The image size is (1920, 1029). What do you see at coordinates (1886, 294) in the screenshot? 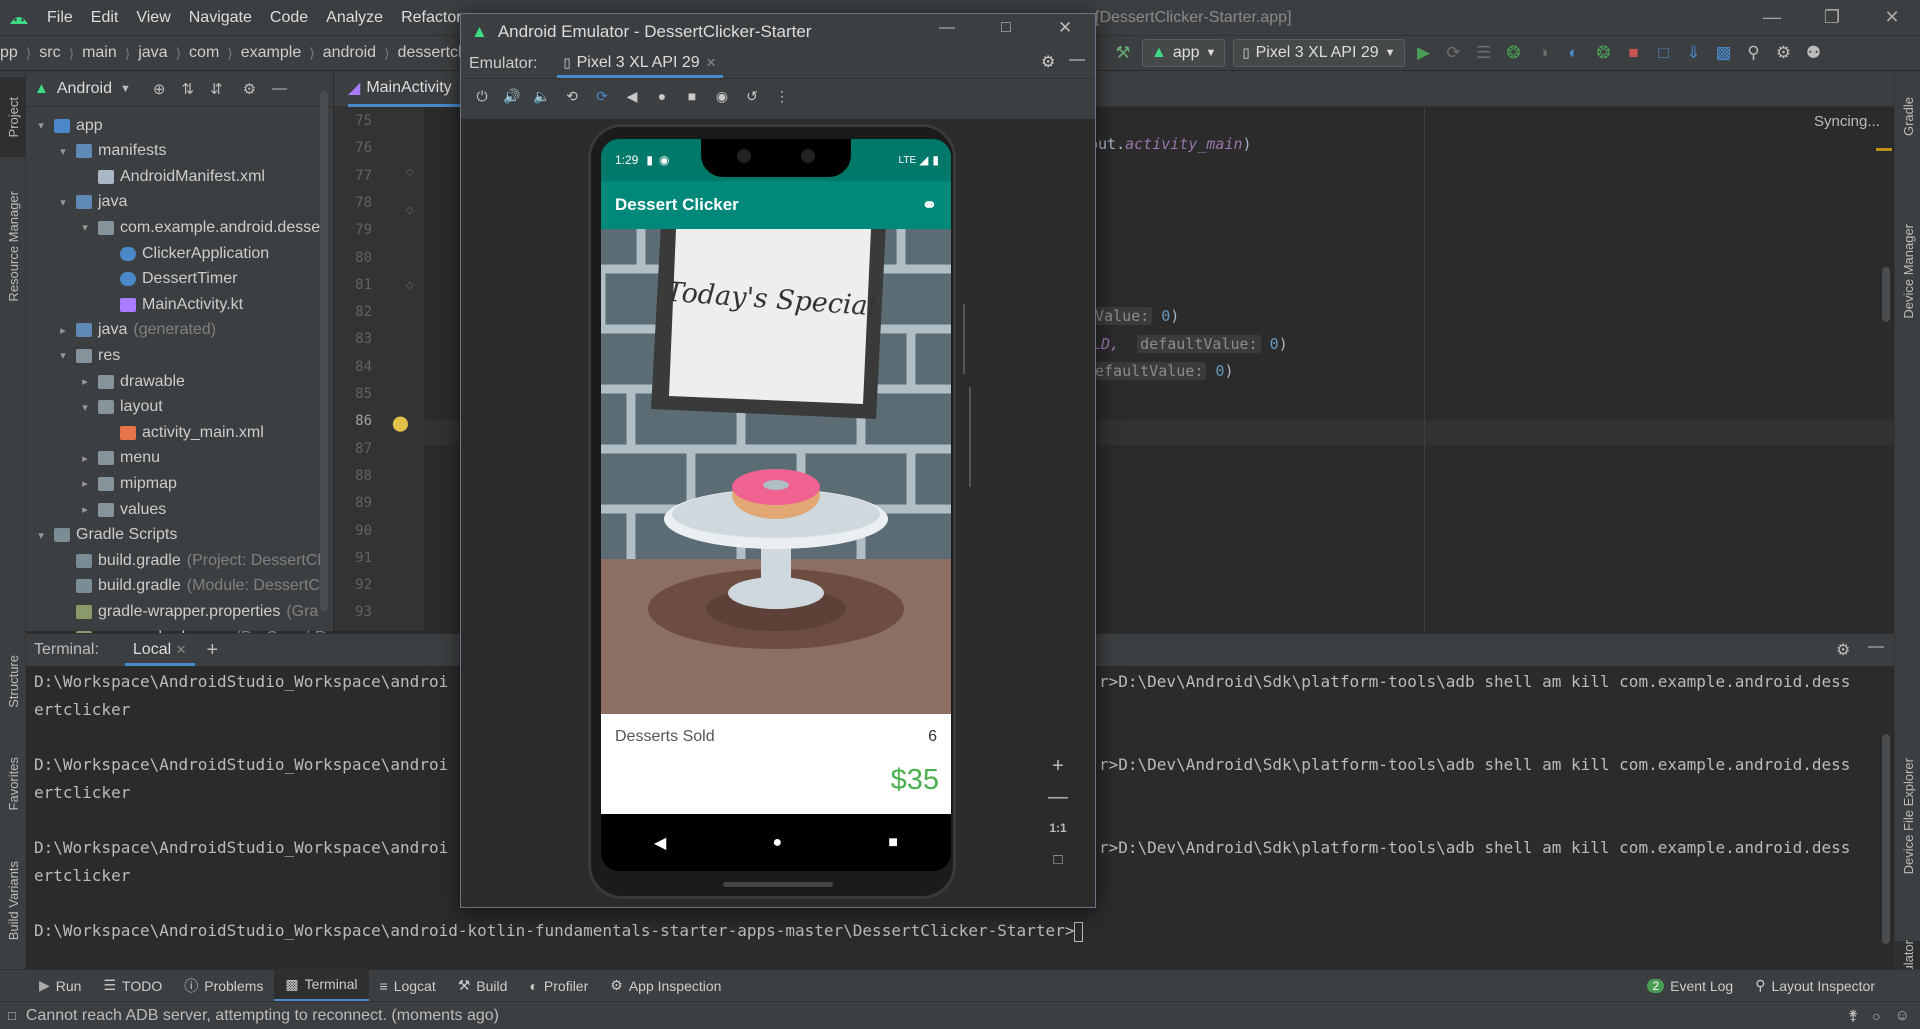
I see `editor-scrollbar` at bounding box center [1886, 294].